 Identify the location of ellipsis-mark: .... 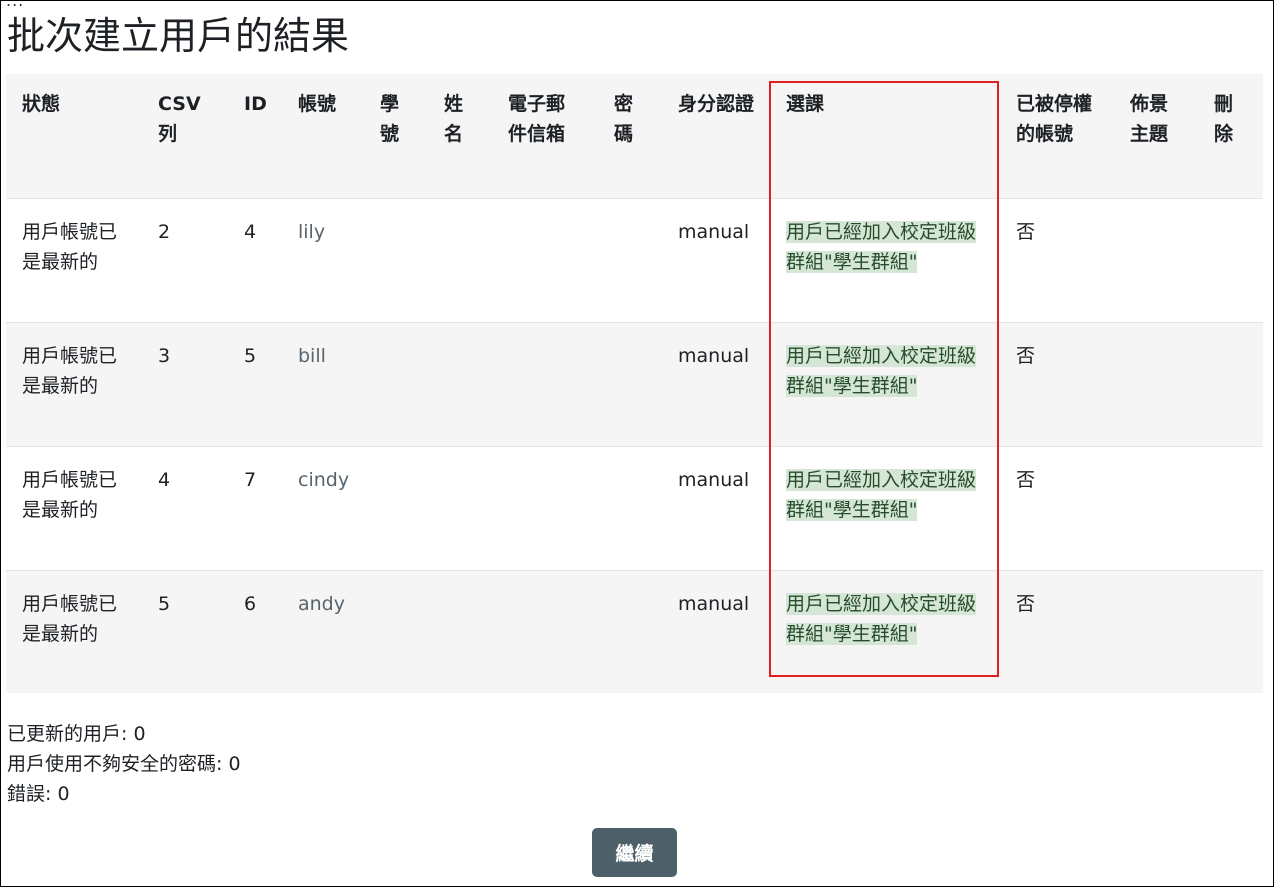
(15, 5).